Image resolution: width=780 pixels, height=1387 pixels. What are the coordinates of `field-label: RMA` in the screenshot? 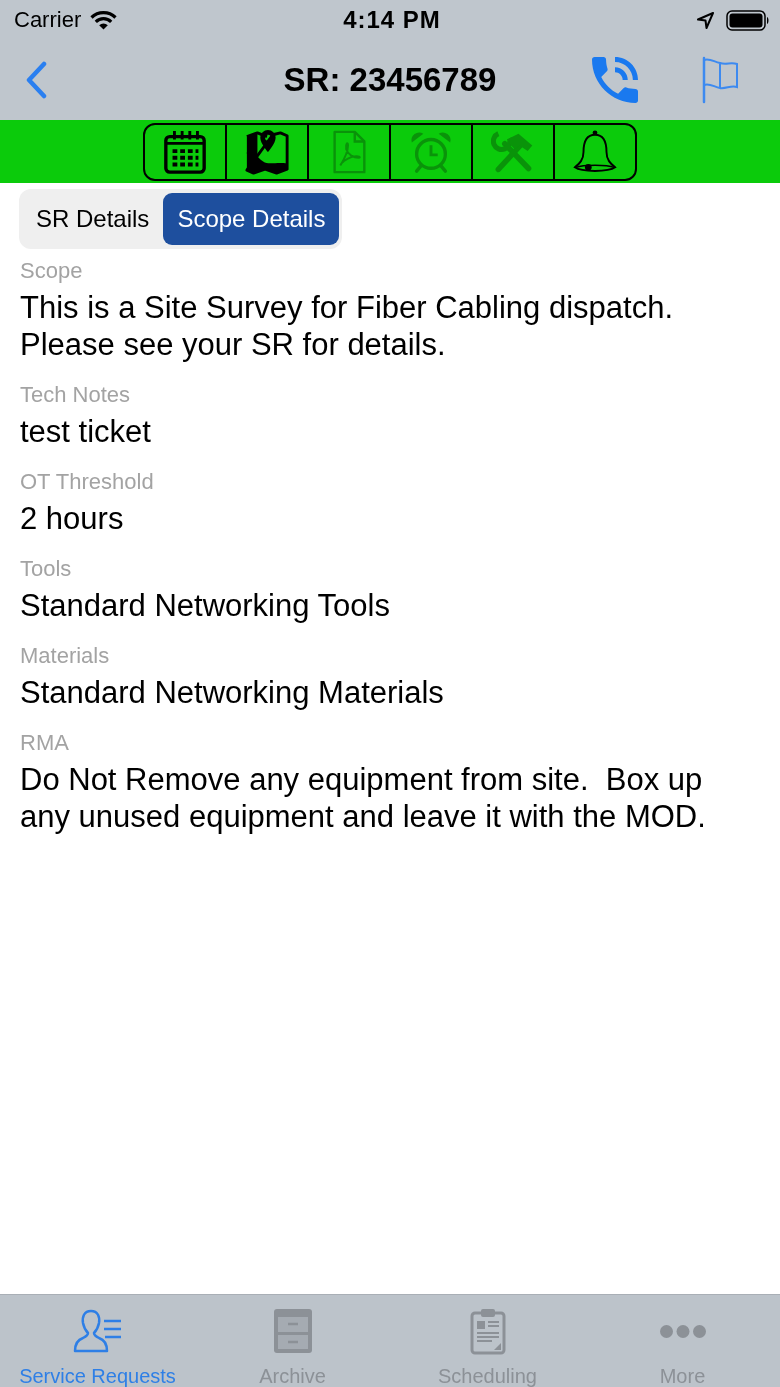 It's located at (45, 743).